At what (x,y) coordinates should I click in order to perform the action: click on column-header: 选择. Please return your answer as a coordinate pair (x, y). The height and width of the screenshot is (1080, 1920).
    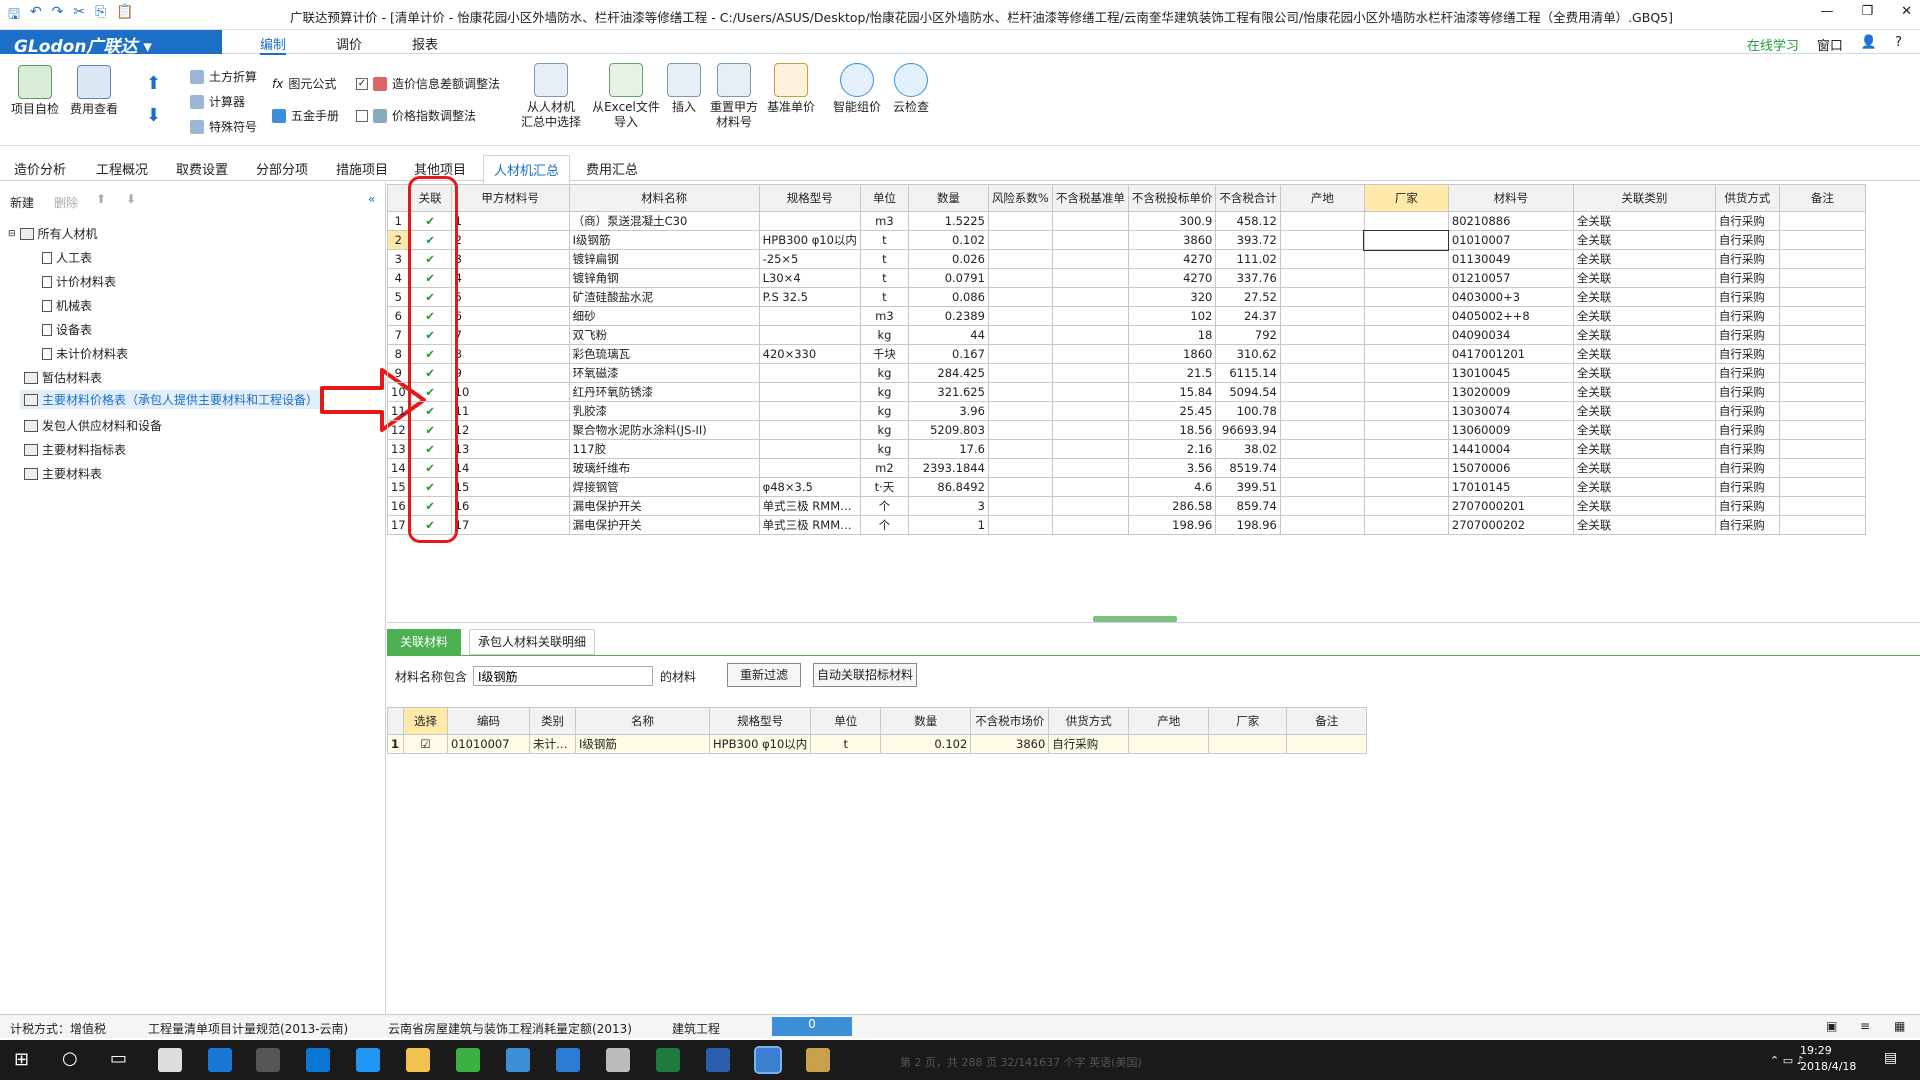
    Looking at the image, I should click on (425, 721).